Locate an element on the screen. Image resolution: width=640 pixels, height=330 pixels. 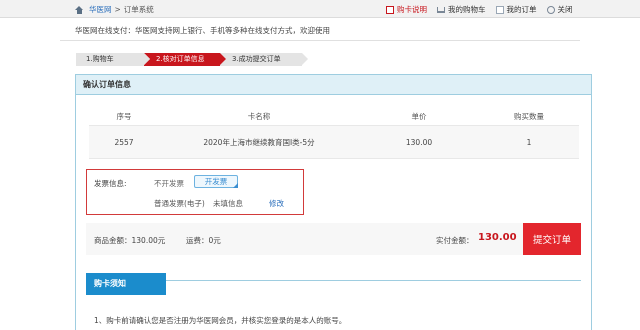
invoice-edit-link: 修改 is located at coordinates (276, 203).